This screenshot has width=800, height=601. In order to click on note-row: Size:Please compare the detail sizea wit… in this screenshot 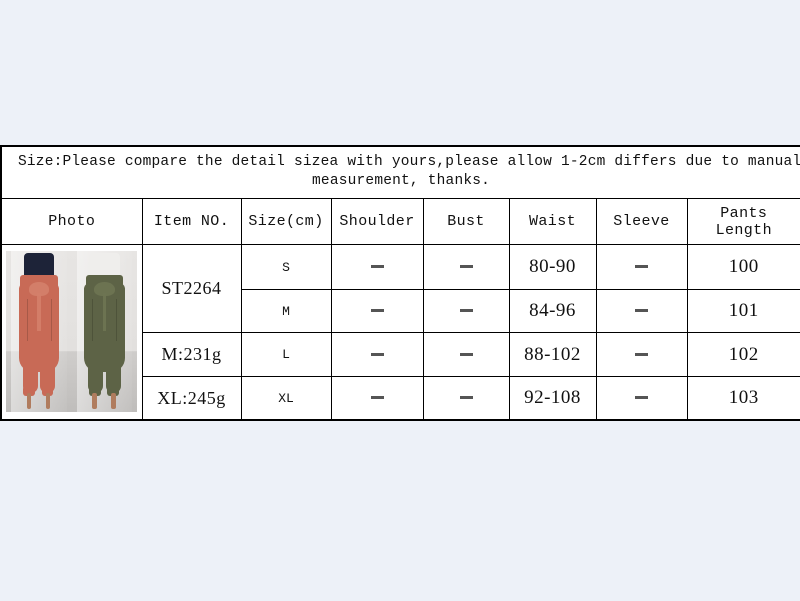, I will do `click(400, 172)`.